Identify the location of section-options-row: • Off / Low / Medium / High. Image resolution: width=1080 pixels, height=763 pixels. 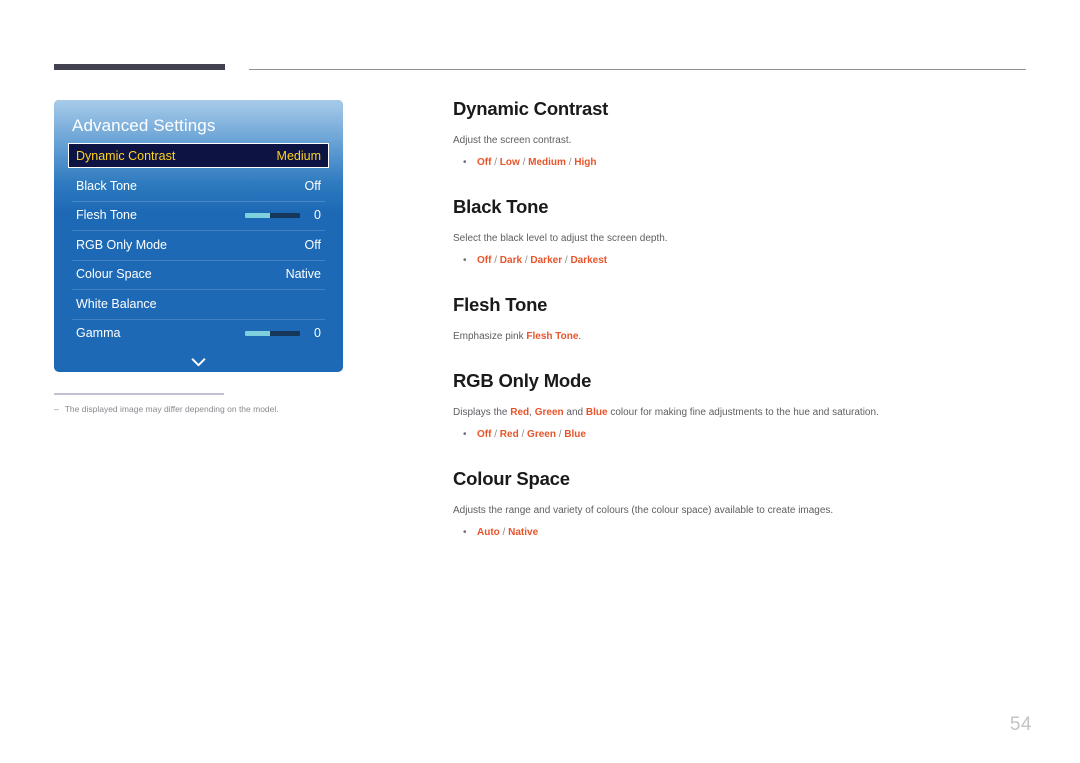
(743, 162).